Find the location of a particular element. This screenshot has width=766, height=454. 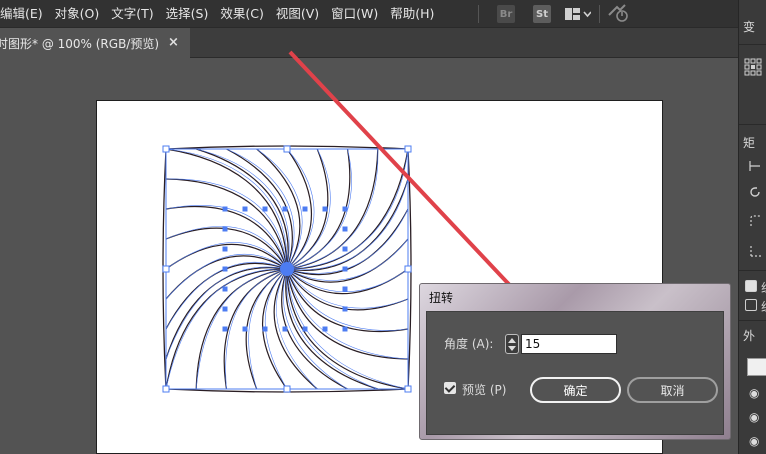

panel-checkbox-1-label: 组 is located at coordinates (763, 287).